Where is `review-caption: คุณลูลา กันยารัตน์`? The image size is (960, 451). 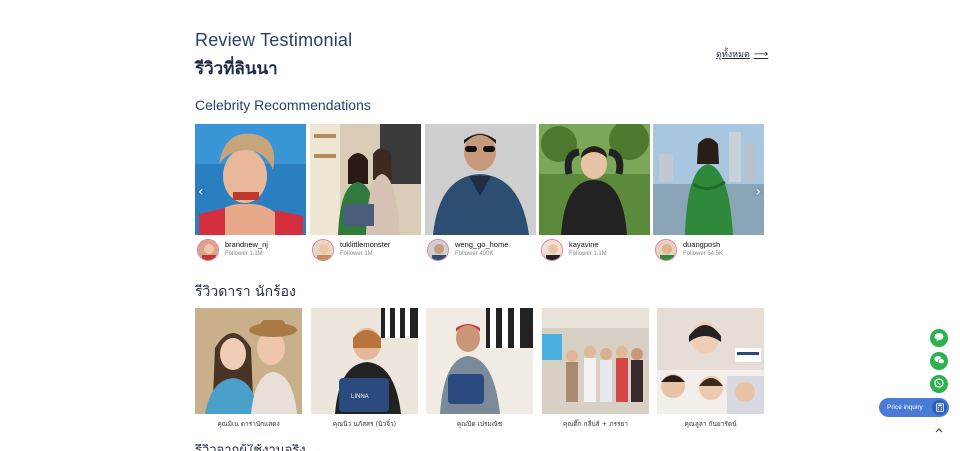 review-caption: คุณลูลา กันยารัตน์ is located at coordinates (710, 424).